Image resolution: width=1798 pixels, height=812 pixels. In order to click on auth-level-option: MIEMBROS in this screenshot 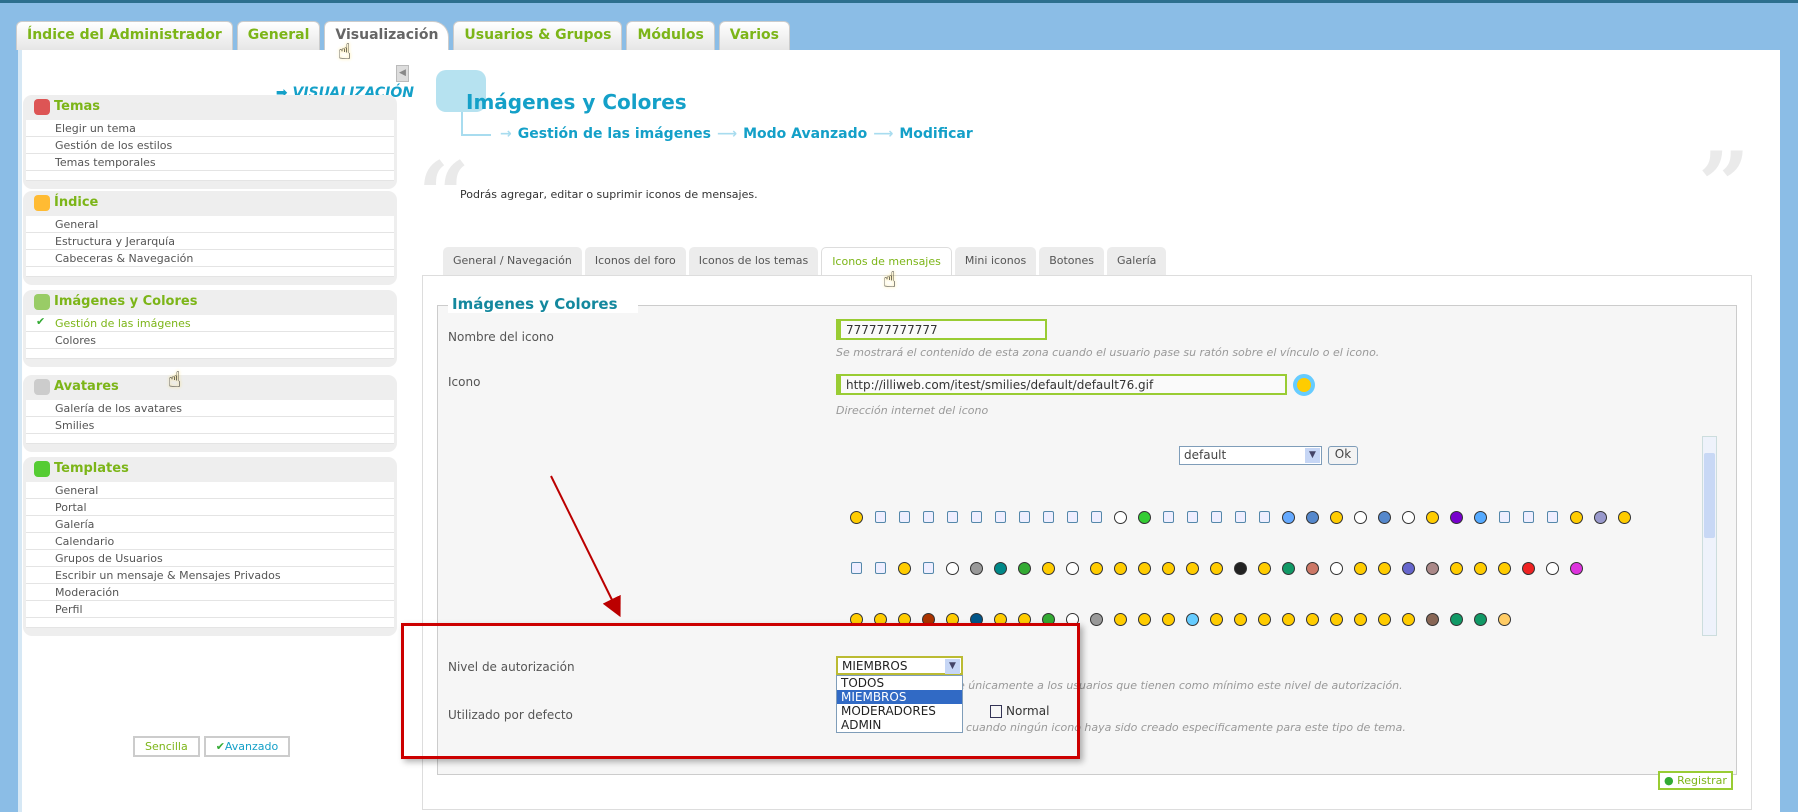, I will do `click(899, 697)`.